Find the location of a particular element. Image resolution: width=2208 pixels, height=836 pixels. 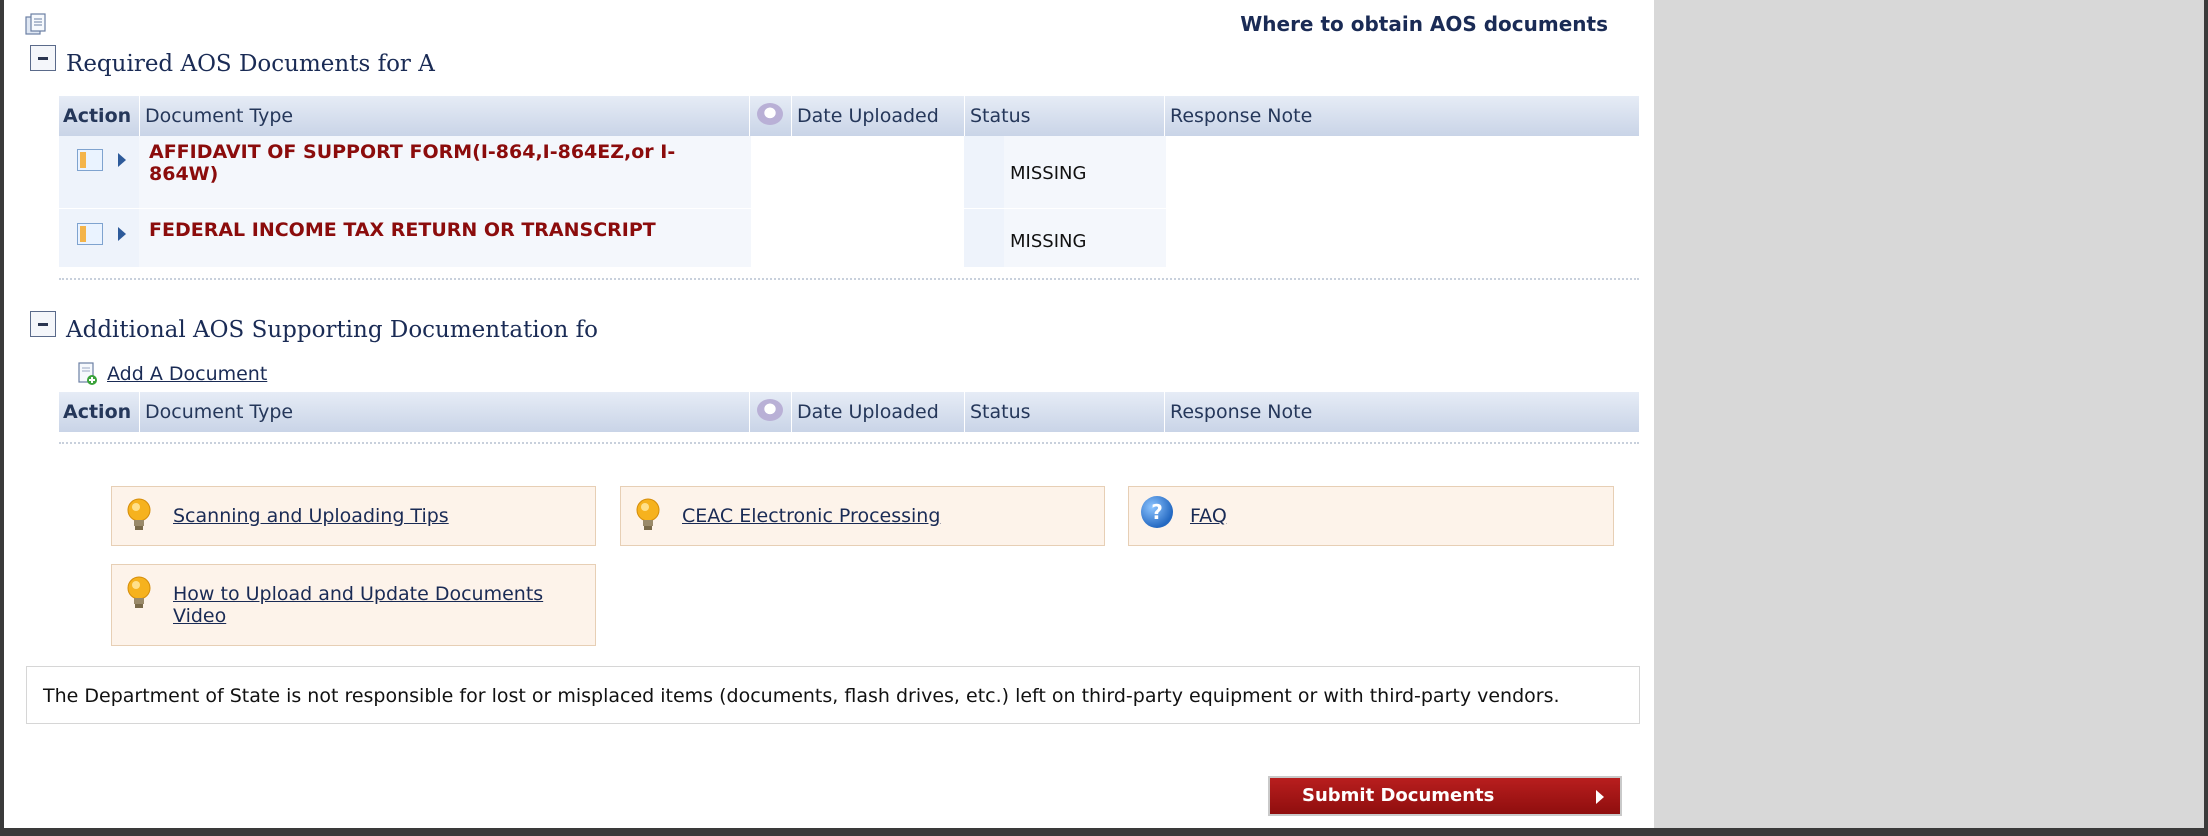

collapse-additional-button is located at coordinates (43, 324).